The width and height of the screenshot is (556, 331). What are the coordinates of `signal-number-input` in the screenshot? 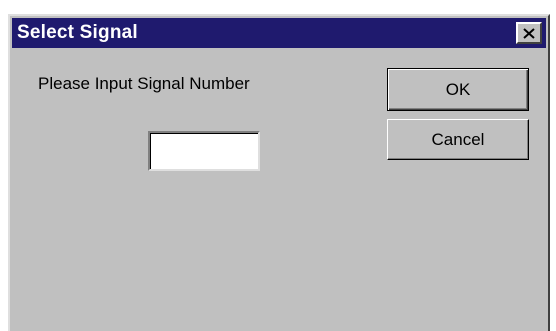 It's located at (204, 151).